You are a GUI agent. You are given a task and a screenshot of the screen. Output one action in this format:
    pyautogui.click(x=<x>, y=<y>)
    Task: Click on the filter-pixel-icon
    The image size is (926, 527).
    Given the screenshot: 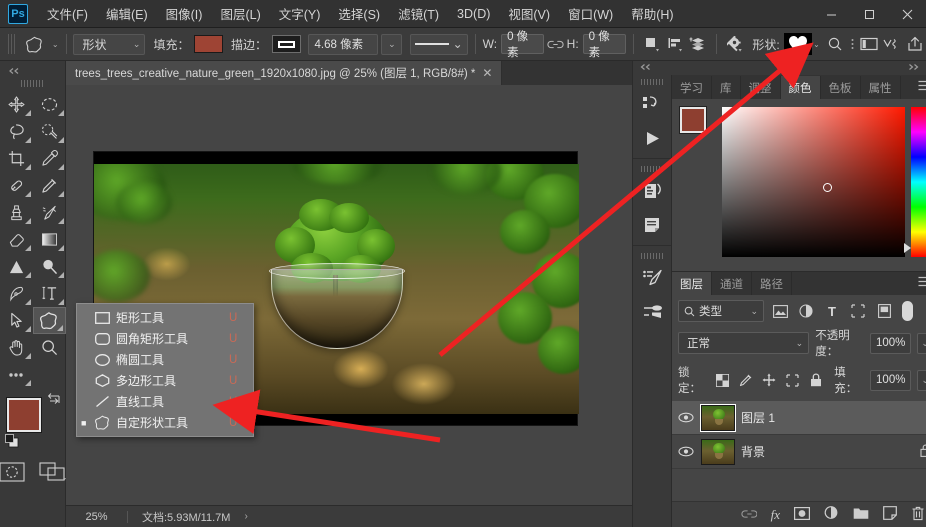 What is the action you would take?
    pyautogui.click(x=780, y=311)
    